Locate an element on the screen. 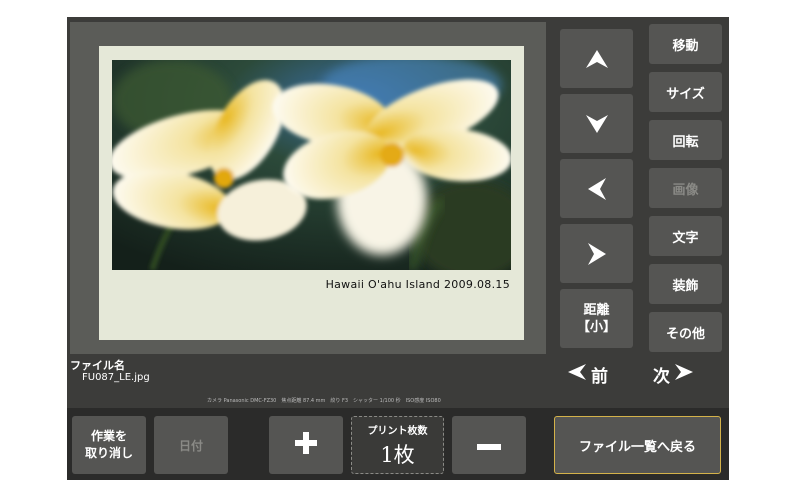  arrow-down-icon is located at coordinates (597, 124).